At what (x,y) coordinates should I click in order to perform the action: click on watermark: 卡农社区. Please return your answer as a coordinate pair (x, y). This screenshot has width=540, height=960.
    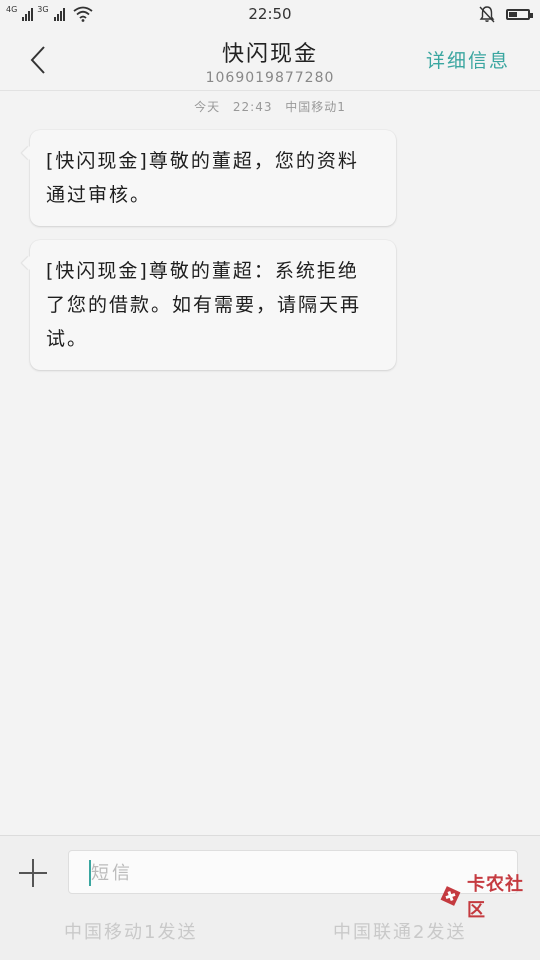
    Looking at the image, I should click on (489, 896).